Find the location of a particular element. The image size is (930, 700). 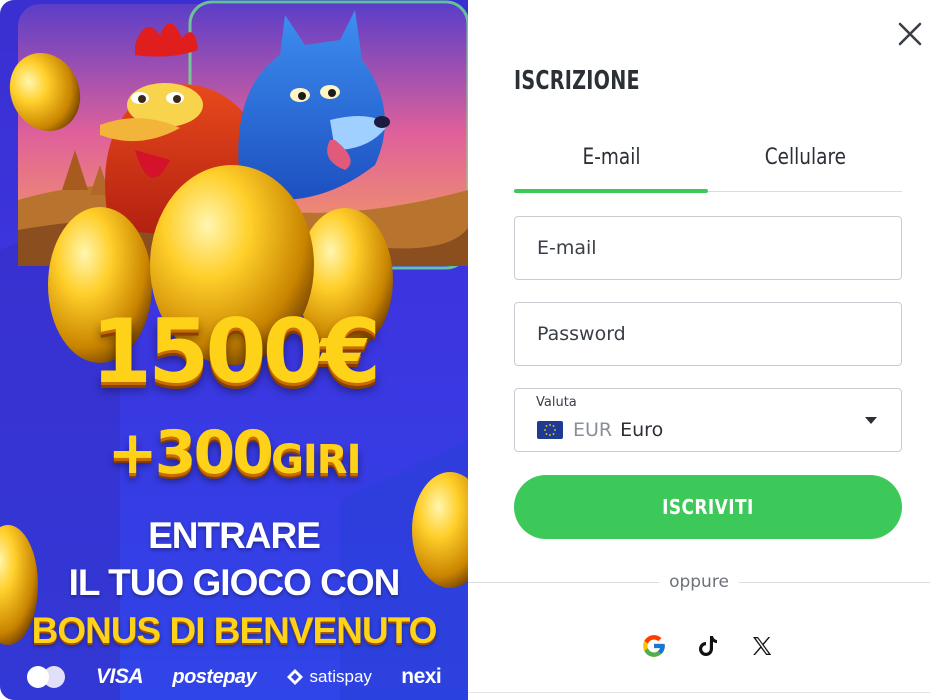

email-input is located at coordinates (708, 248).